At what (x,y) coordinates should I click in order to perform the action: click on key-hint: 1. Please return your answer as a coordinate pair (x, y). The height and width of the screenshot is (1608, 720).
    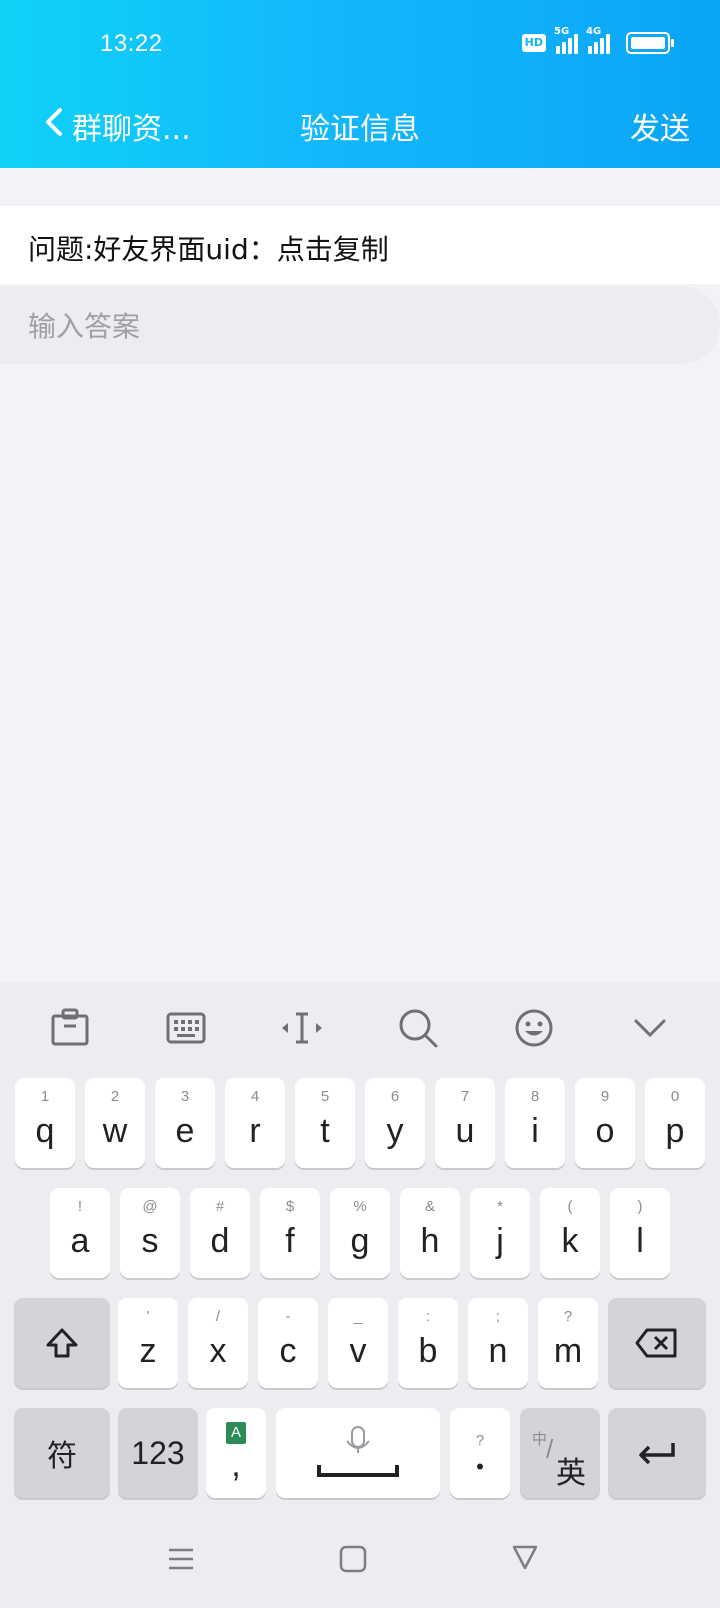
    Looking at the image, I should click on (45, 1096).